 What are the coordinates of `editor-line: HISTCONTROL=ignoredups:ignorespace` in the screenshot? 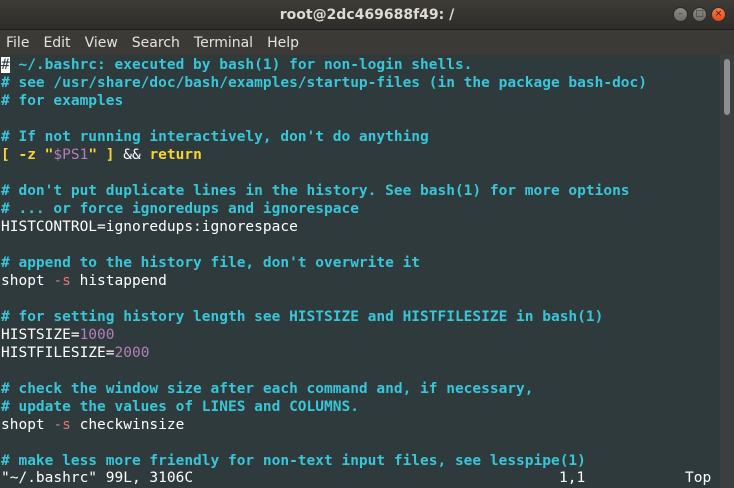 It's located at (149, 227).